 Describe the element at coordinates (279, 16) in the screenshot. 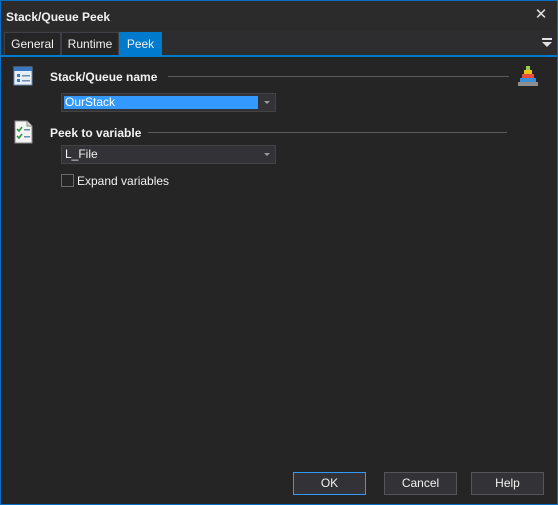

I see `title-bar: Stack/Queue Peek ✕` at that location.